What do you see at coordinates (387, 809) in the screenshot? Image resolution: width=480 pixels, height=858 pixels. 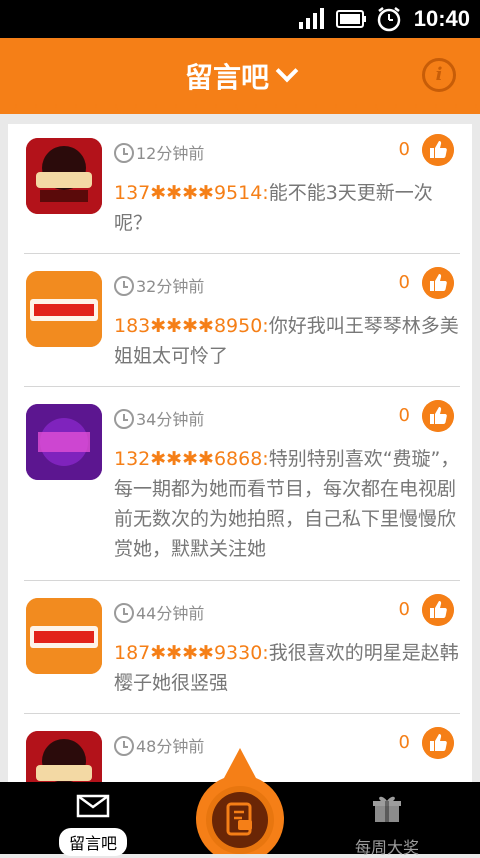 I see `gift-icon` at bounding box center [387, 809].